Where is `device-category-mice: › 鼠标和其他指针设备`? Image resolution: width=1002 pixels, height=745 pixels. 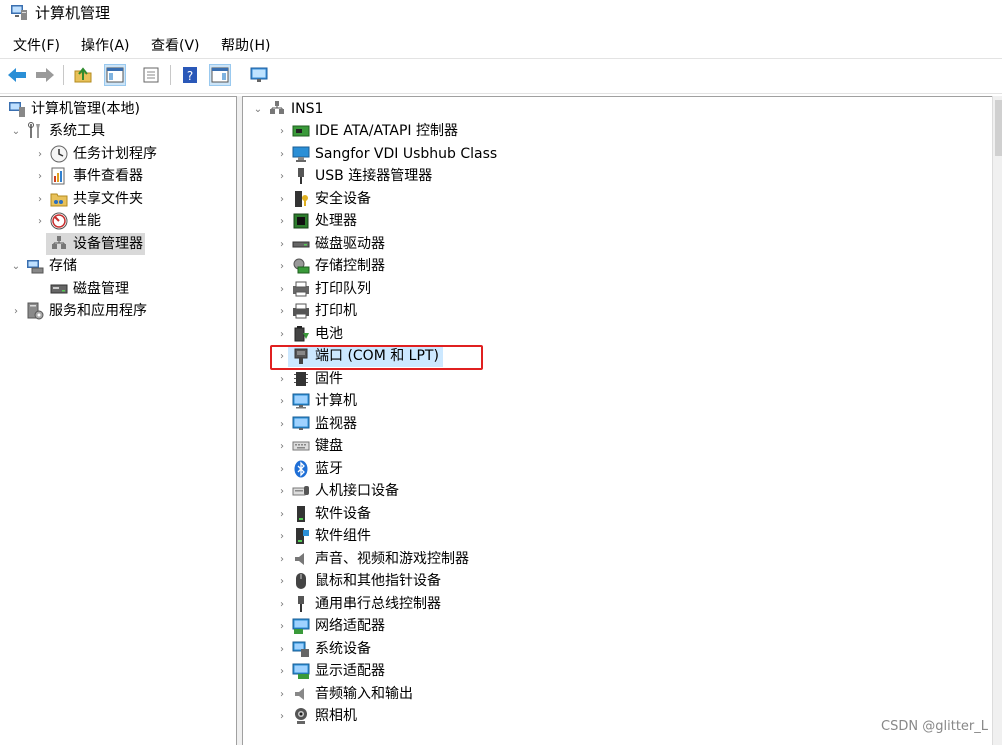
device-category-mice: › 鼠标和其他指针设备 is located at coordinates (358, 581).